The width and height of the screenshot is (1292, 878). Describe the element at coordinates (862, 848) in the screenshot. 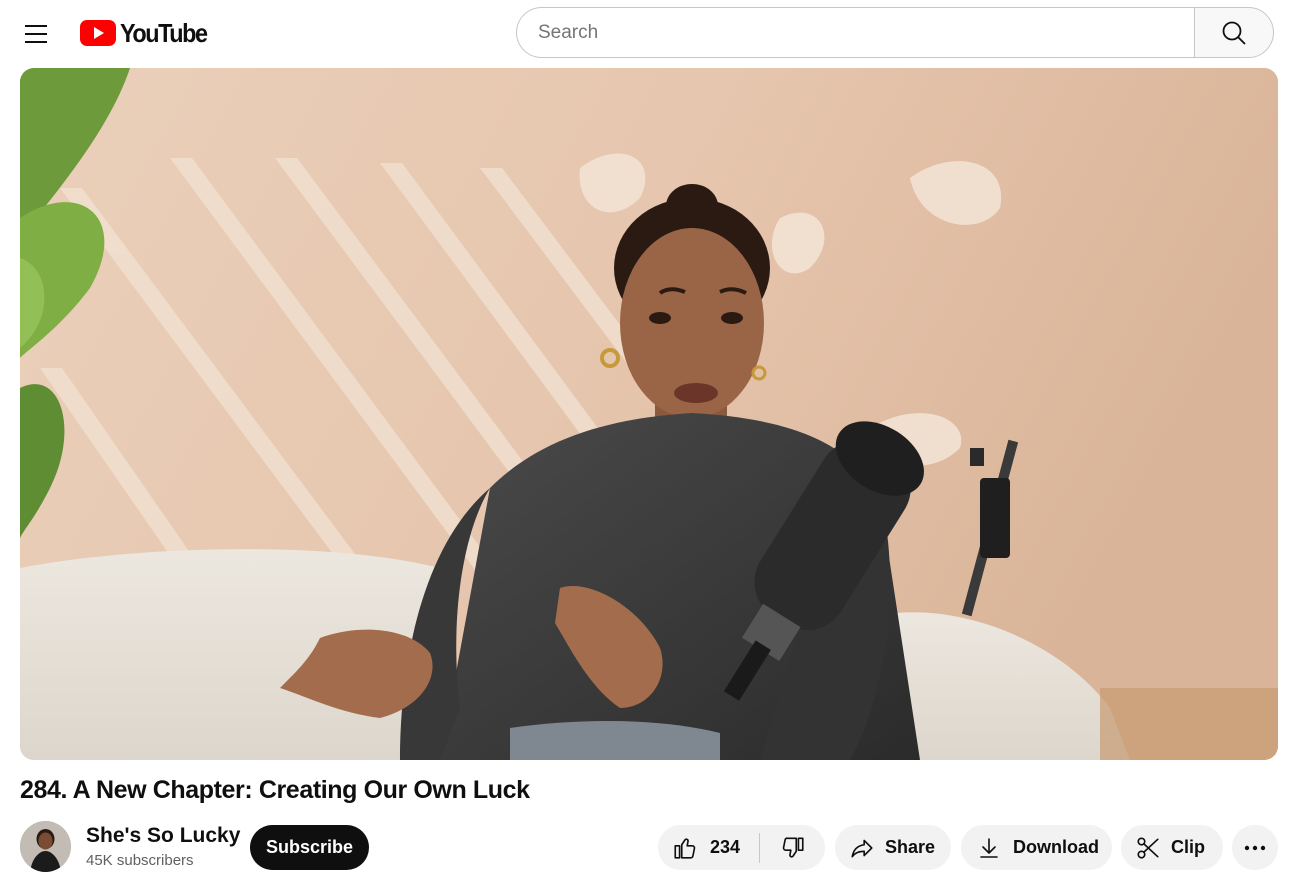

I see `share-arrow-icon` at that location.